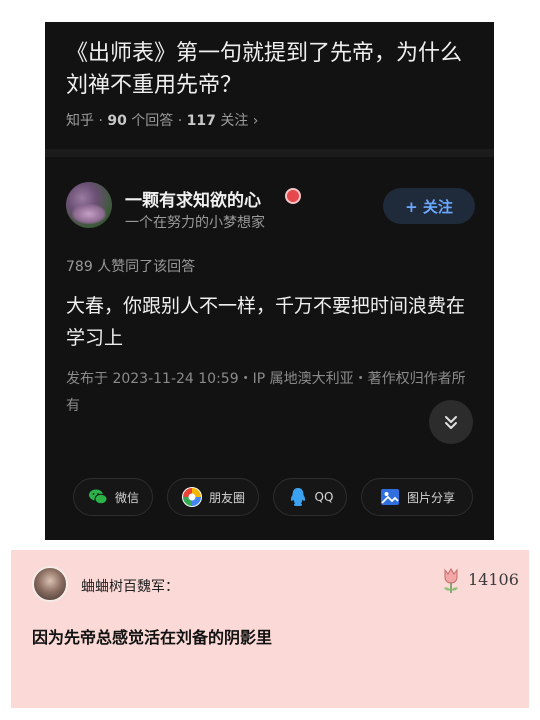 This screenshot has height=720, width=540. Describe the element at coordinates (117, 121) in the screenshot. I see `answer-count: 90` at that location.